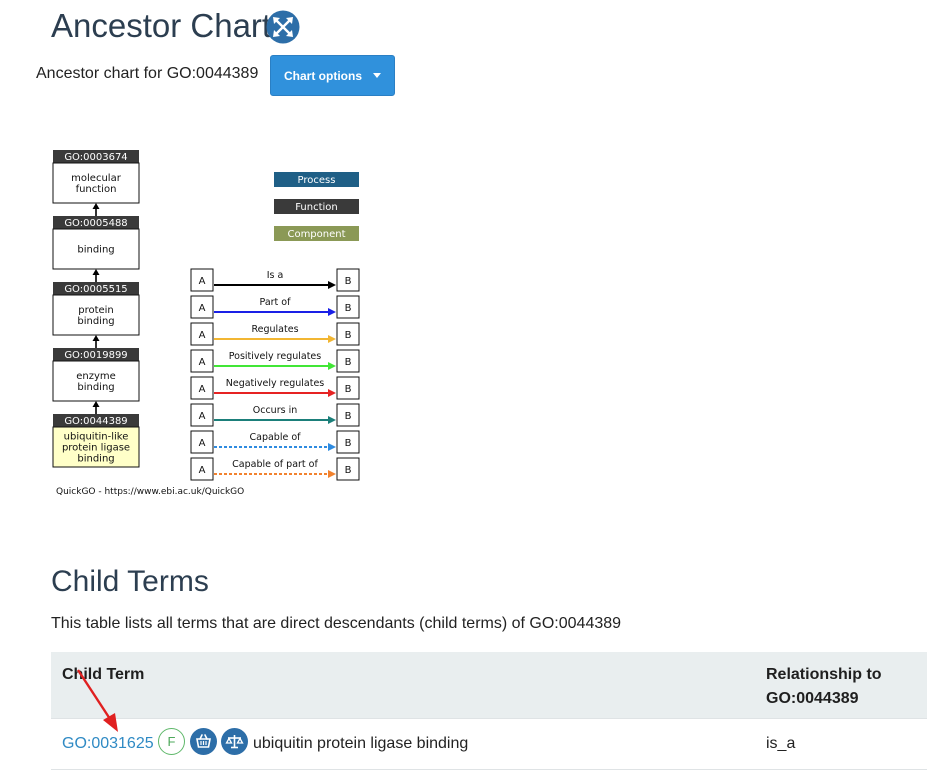  I want to click on chart-node: GO:0005515 proteinbinding, so click(96, 309).